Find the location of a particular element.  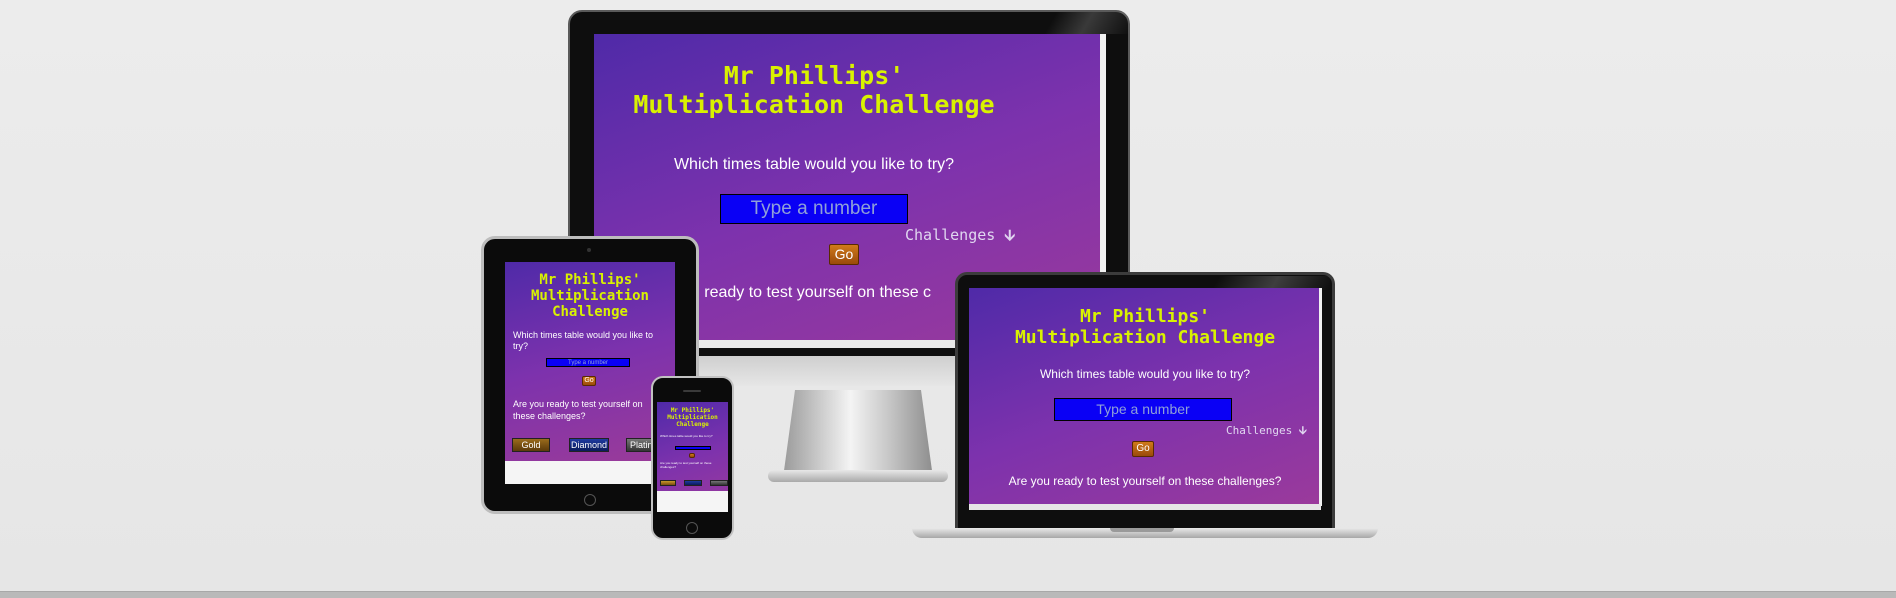

tablet-home-button is located at coordinates (590, 500).